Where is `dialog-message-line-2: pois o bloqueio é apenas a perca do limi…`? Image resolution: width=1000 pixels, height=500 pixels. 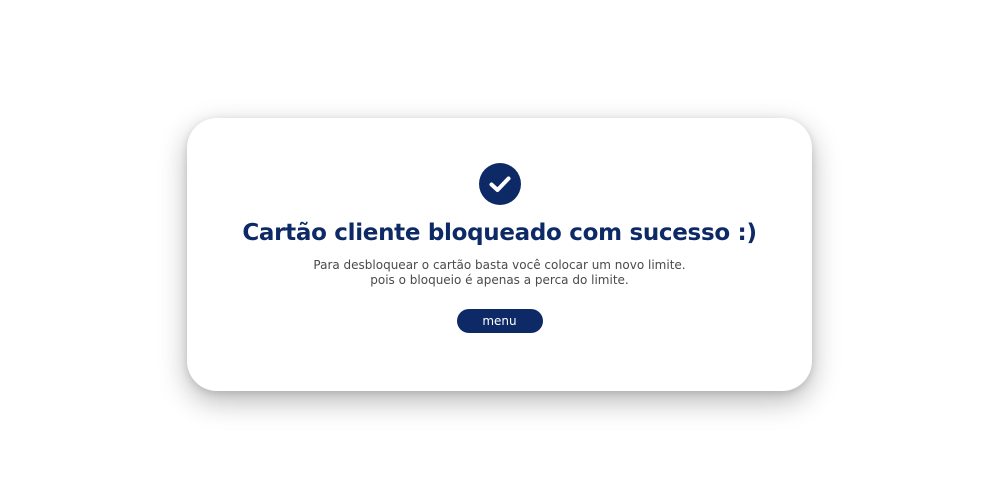
dialog-message-line-2: pois o bloqueio é apenas a perca do limi… is located at coordinates (499, 280).